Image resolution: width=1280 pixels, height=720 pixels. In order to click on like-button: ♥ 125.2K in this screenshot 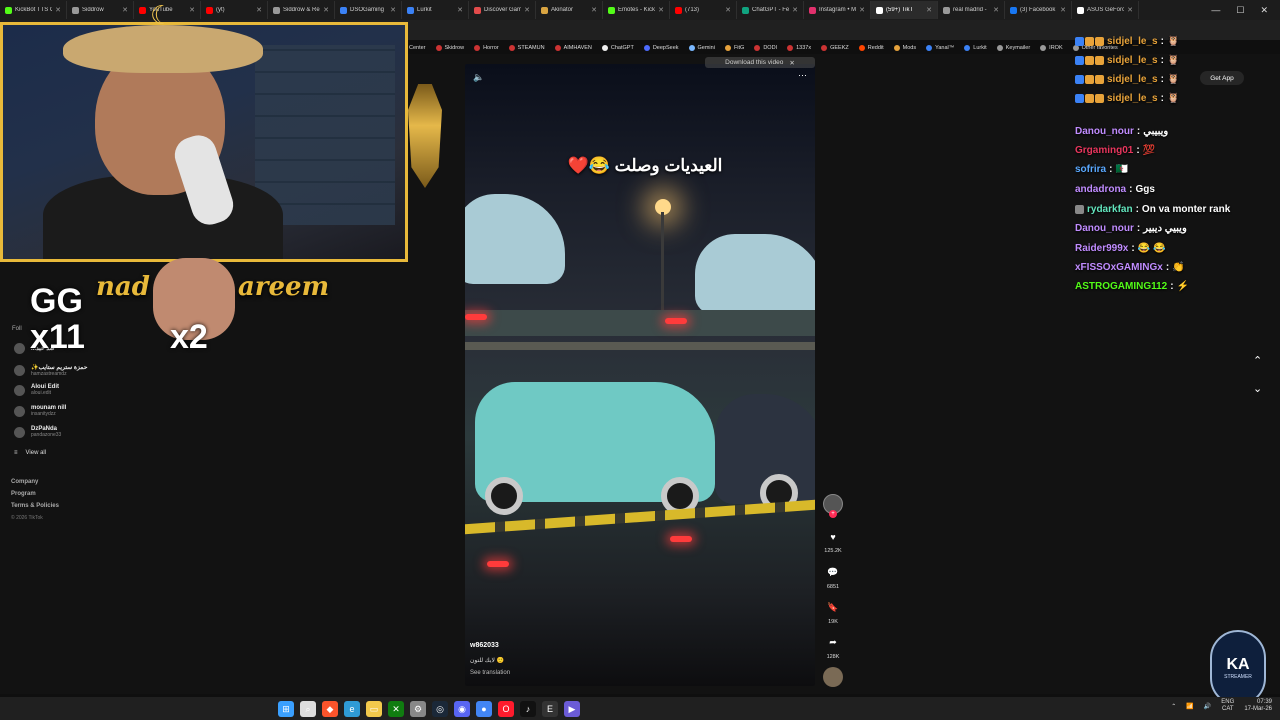, I will do `click(833, 543)`.